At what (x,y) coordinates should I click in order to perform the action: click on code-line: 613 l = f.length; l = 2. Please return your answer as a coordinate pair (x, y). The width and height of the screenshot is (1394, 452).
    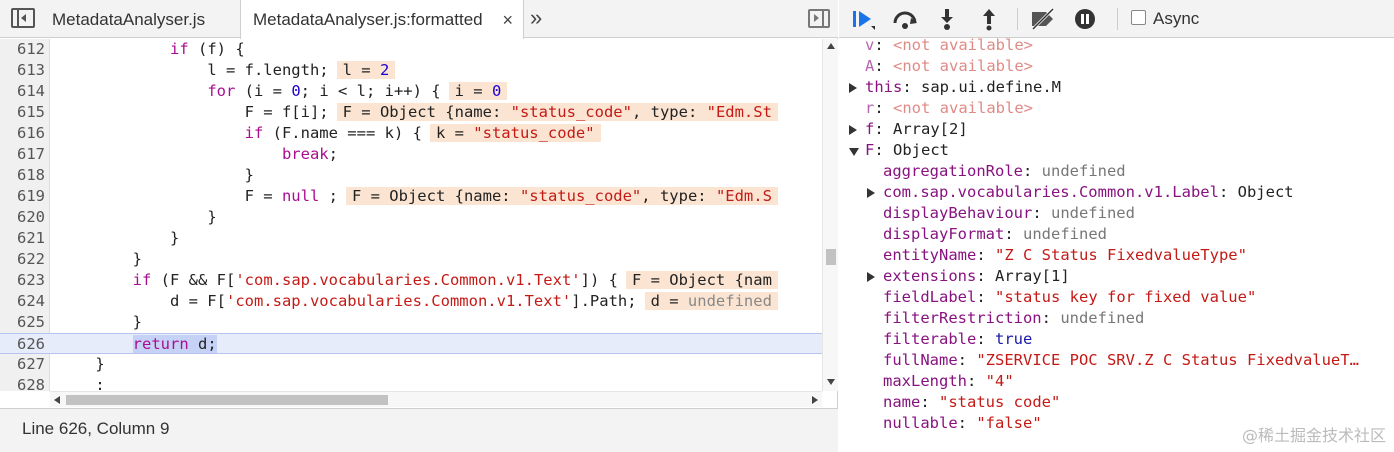
    Looking at the image, I should click on (411, 70).